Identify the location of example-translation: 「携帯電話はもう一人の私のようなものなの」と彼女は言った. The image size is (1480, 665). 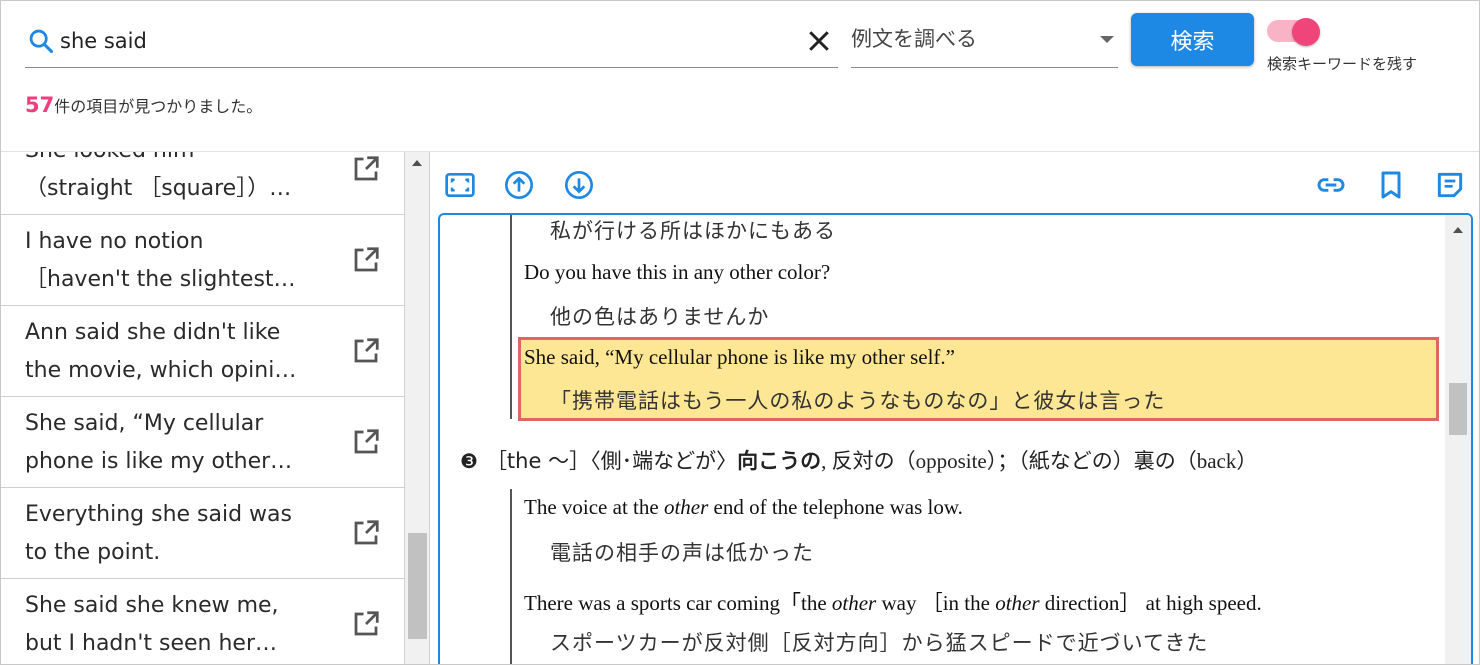
(858, 401).